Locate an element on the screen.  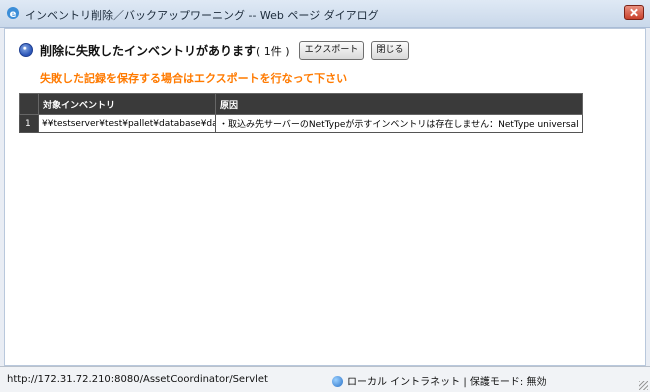
error-heading: 削除に失敗したインベントリがあります( 1件 ) is located at coordinates (165, 50).